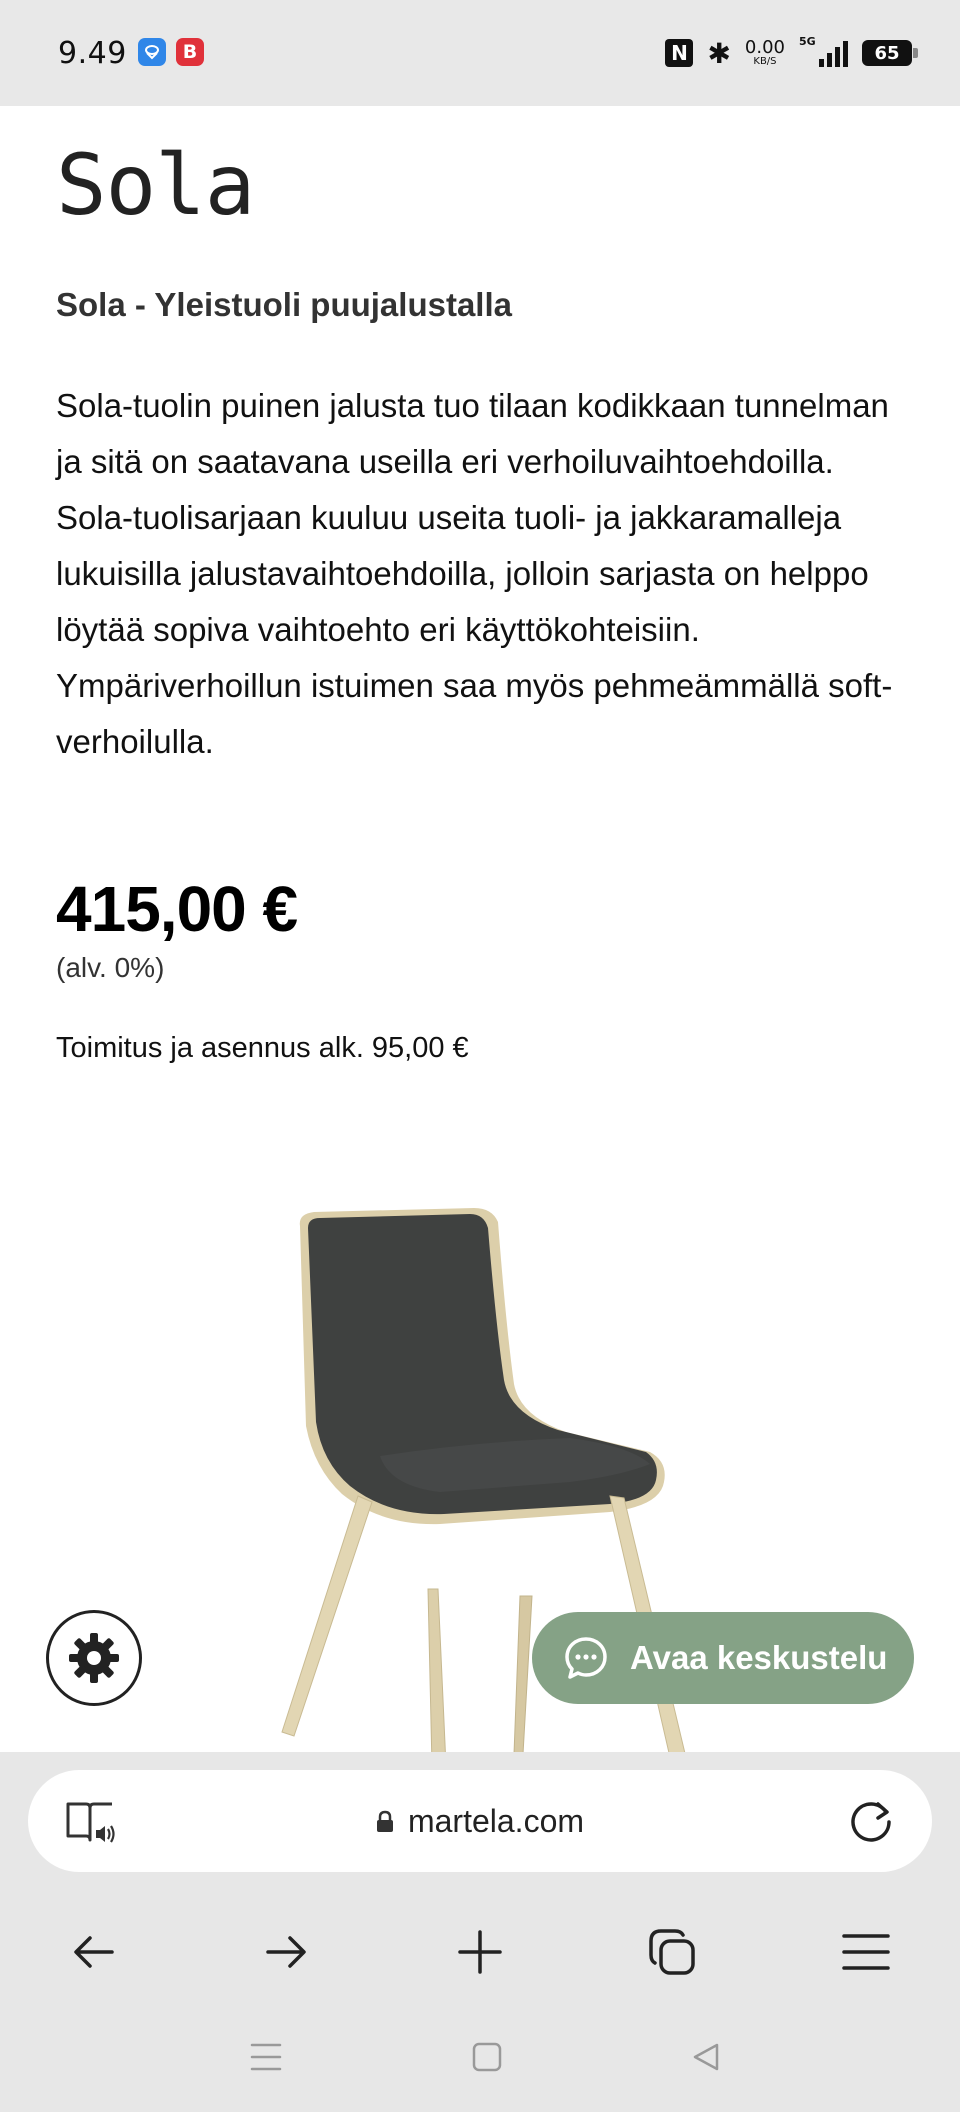 The height and width of the screenshot is (2112, 960). I want to click on url-display: martela.com, so click(480, 1821).